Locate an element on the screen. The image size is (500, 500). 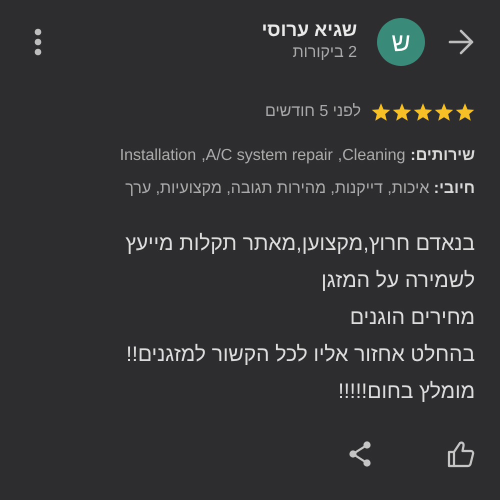
like-button is located at coordinates (461, 454).